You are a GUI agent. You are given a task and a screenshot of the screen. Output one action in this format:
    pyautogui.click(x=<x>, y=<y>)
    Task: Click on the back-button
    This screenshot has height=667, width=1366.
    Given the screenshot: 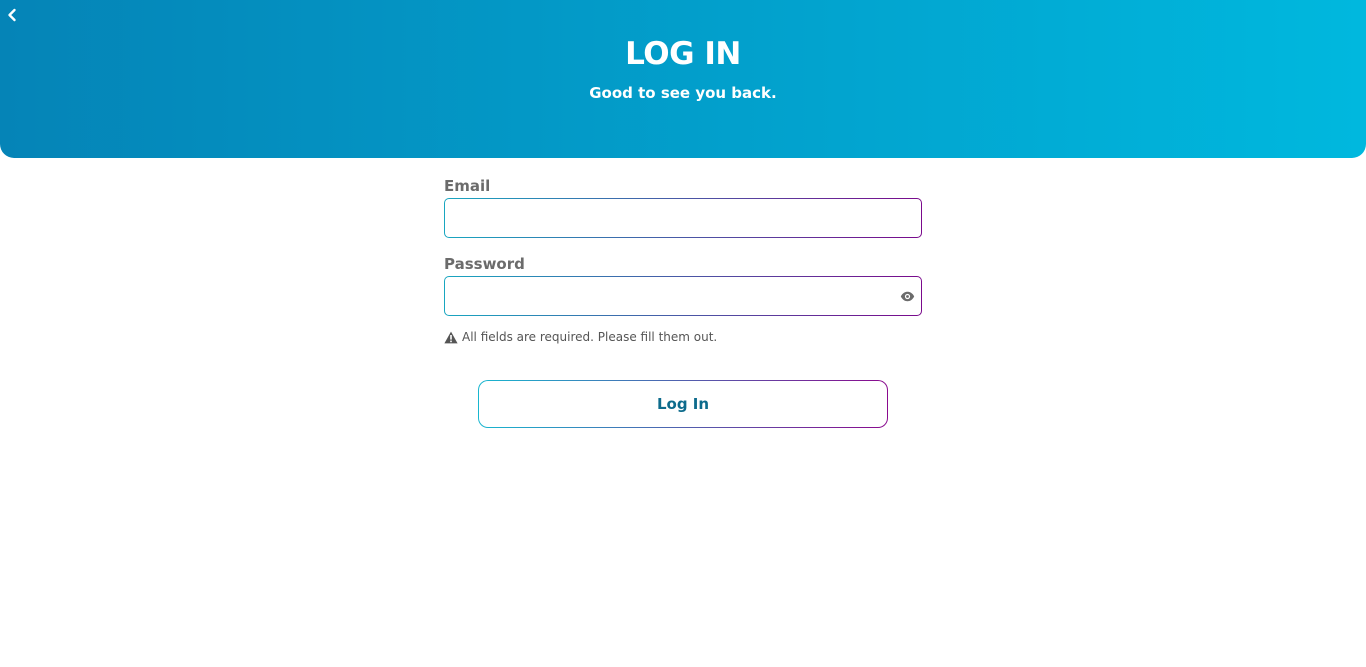 What is the action you would take?
    pyautogui.click(x=12, y=15)
    